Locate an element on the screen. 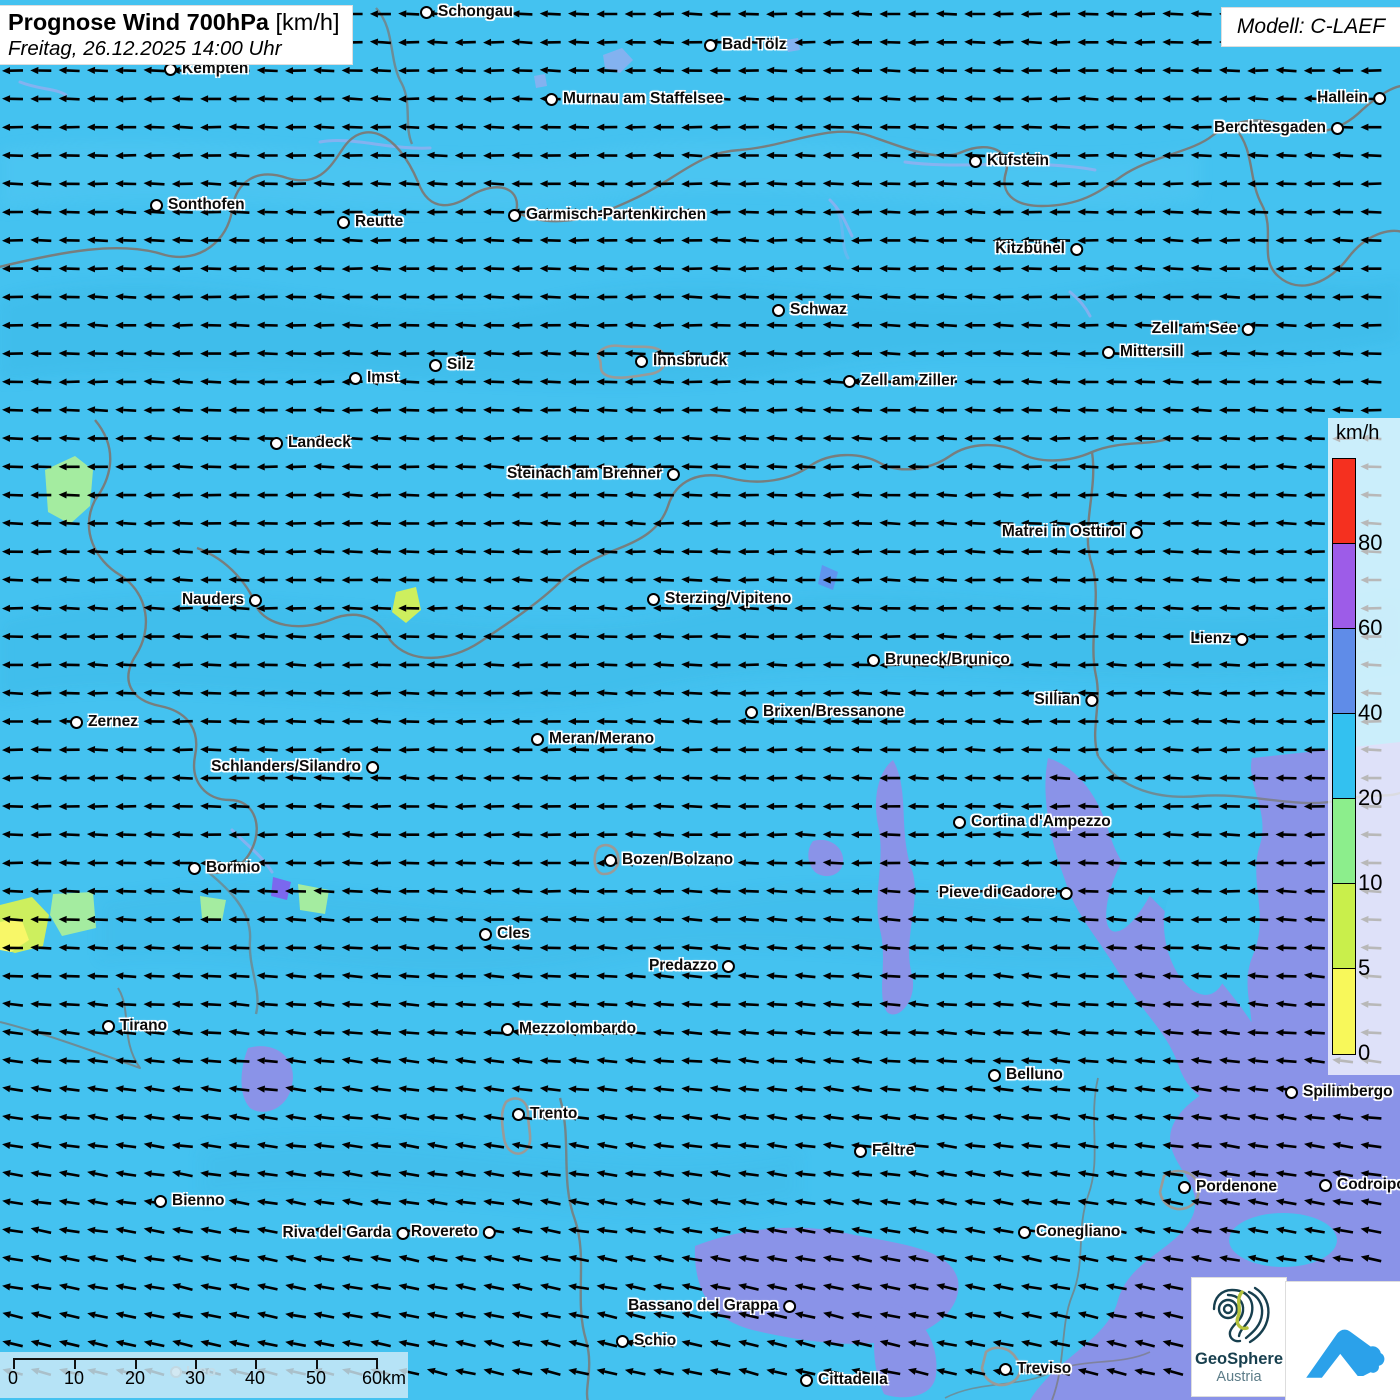 This screenshot has height=1400, width=1400. map-scale-bar: 0 10 20 30 40 50 60km is located at coordinates (204, 1375).